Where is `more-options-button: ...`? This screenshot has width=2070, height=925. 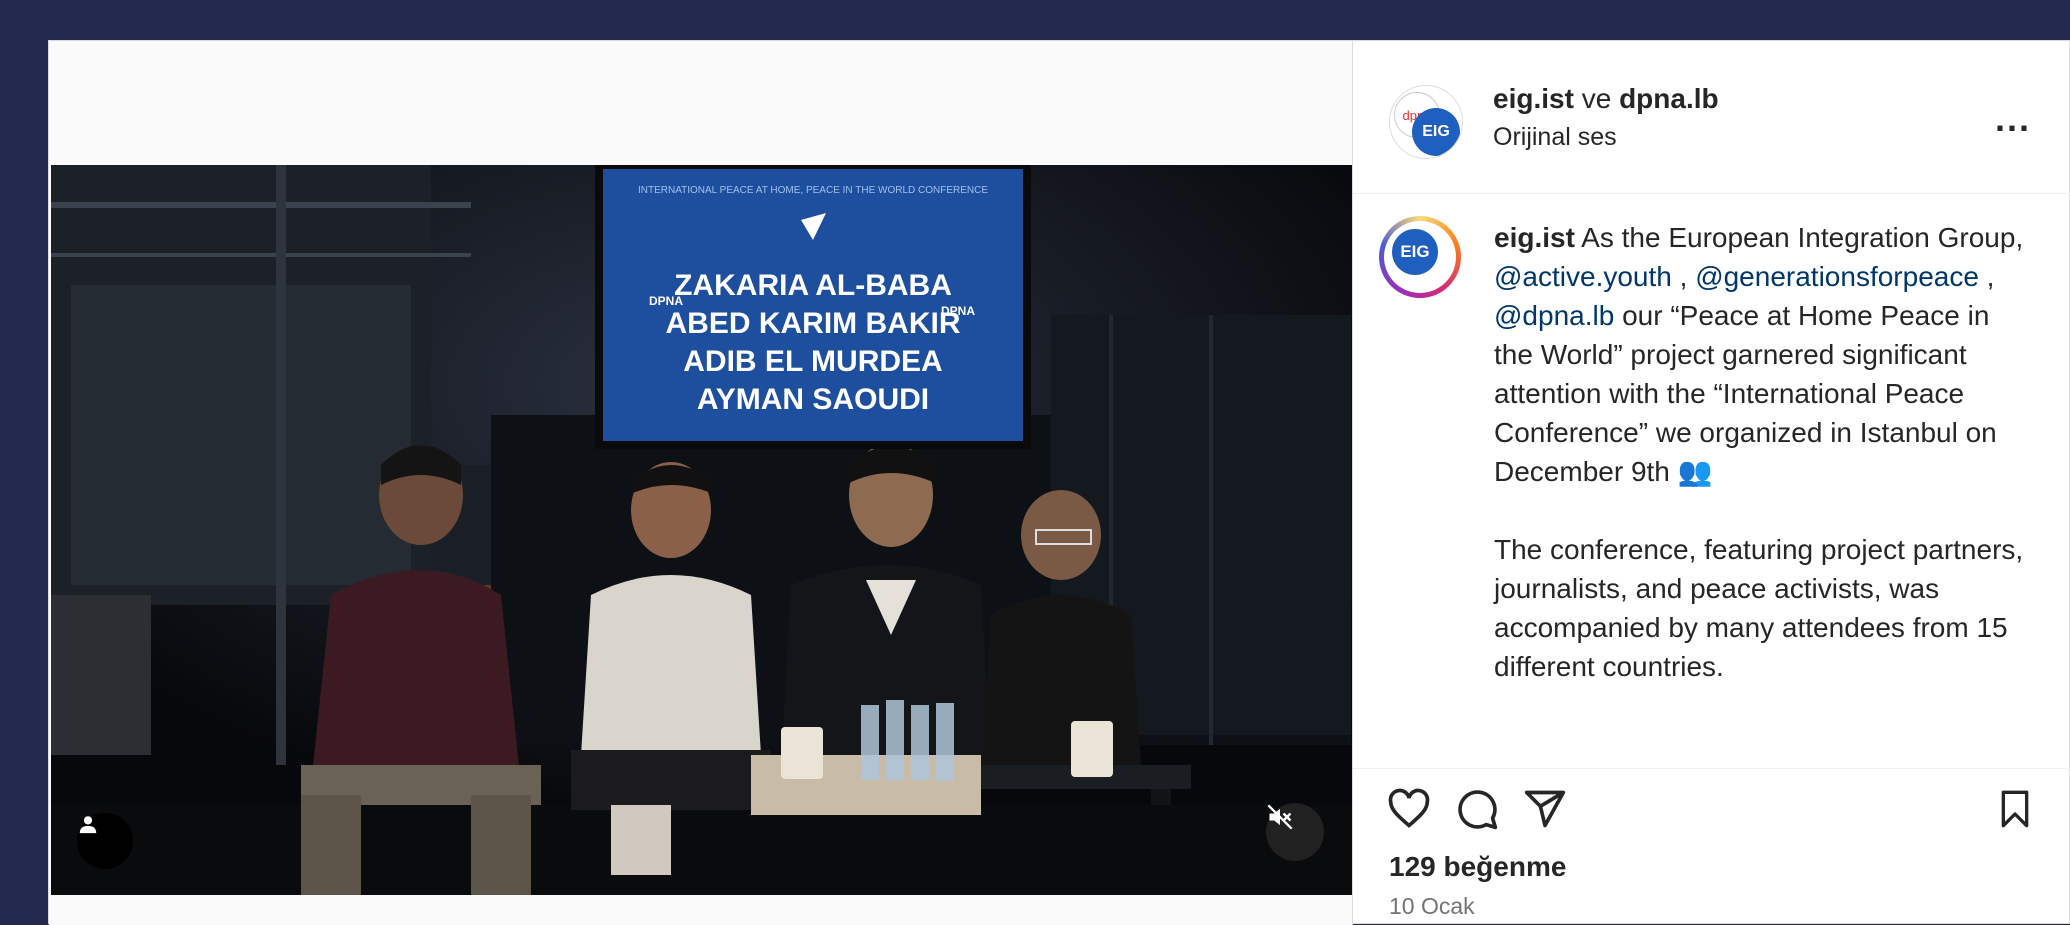
more-options-button: ... is located at coordinates (2013, 119).